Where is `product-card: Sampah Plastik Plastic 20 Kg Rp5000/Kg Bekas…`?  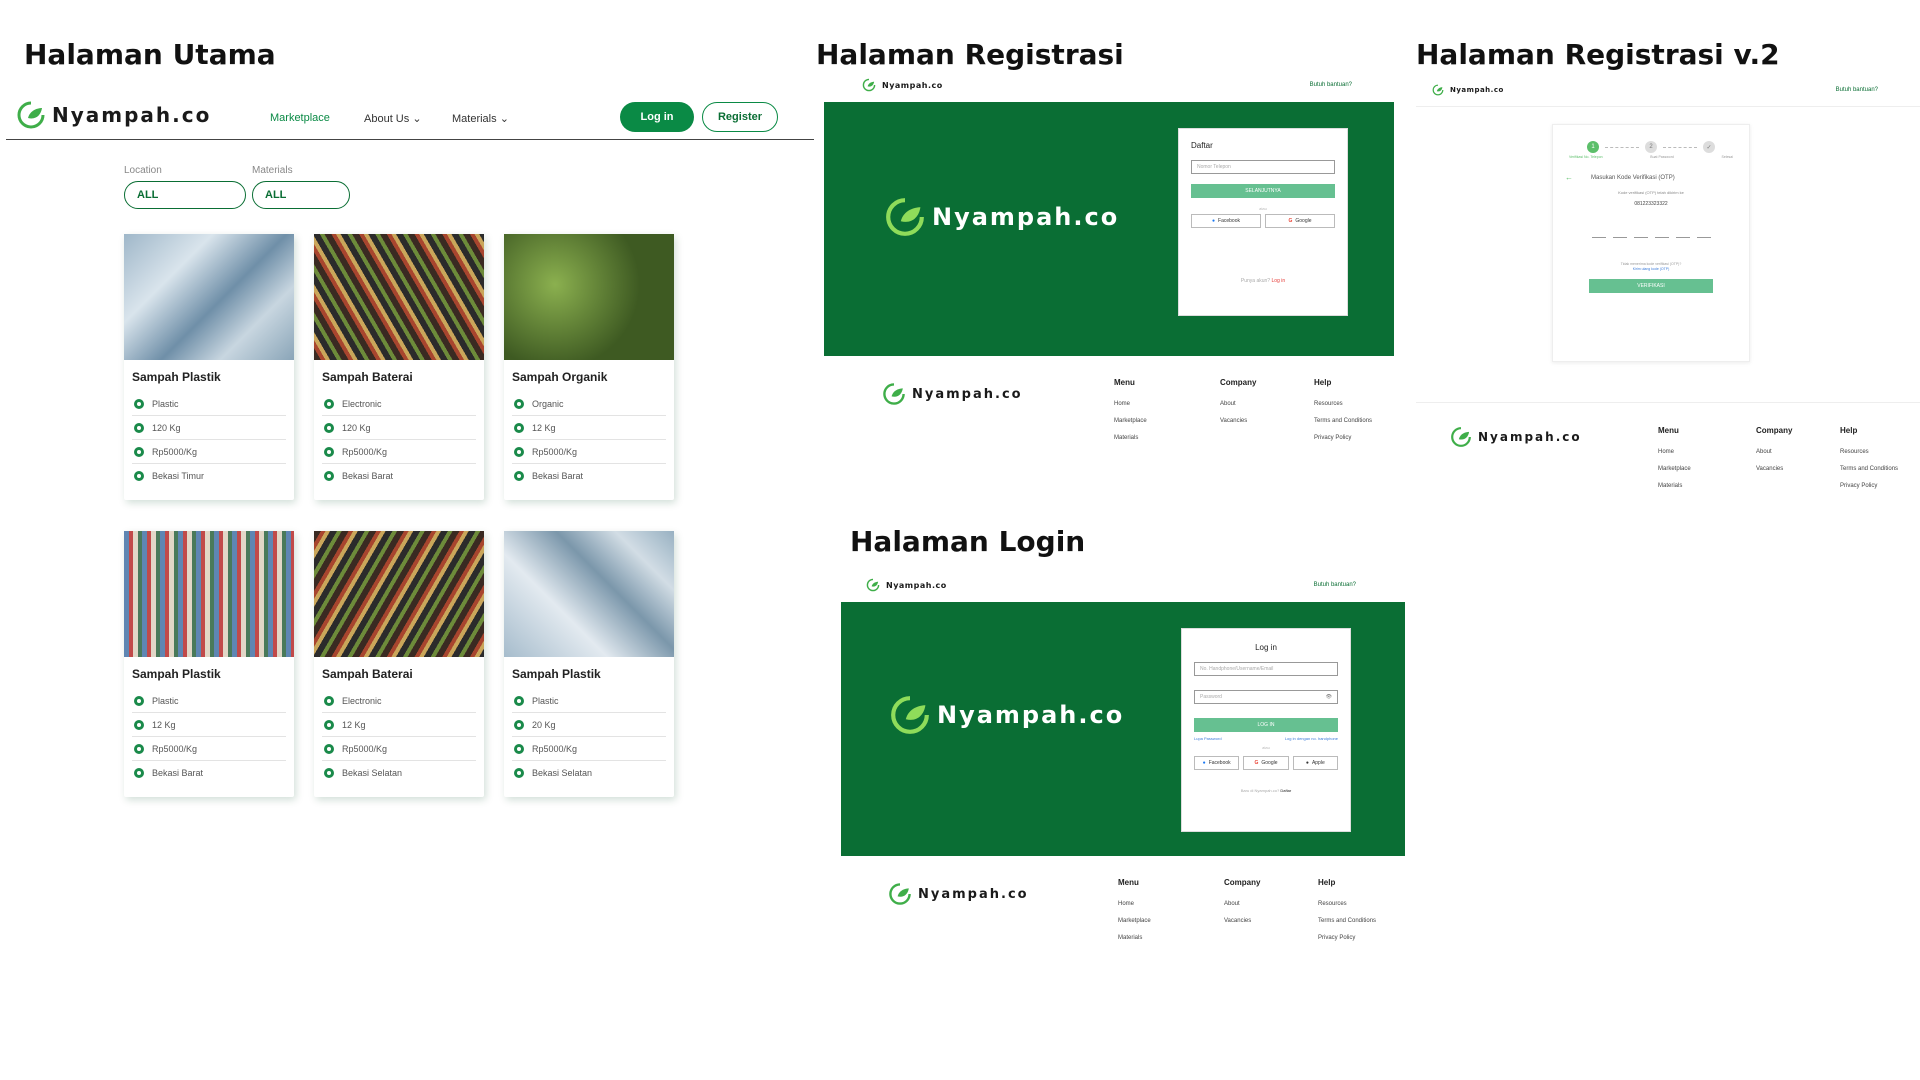
product-card: Sampah Plastik Plastic 20 Kg Rp5000/Kg Bekas… is located at coordinates (589, 664).